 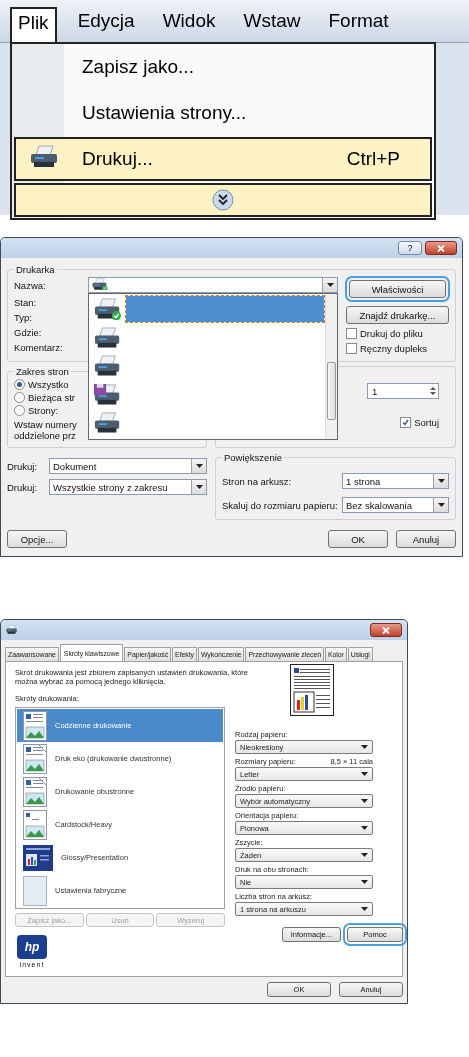 What do you see at coordinates (426, 539) in the screenshot?
I see `cancel-button: Anuluj` at bounding box center [426, 539].